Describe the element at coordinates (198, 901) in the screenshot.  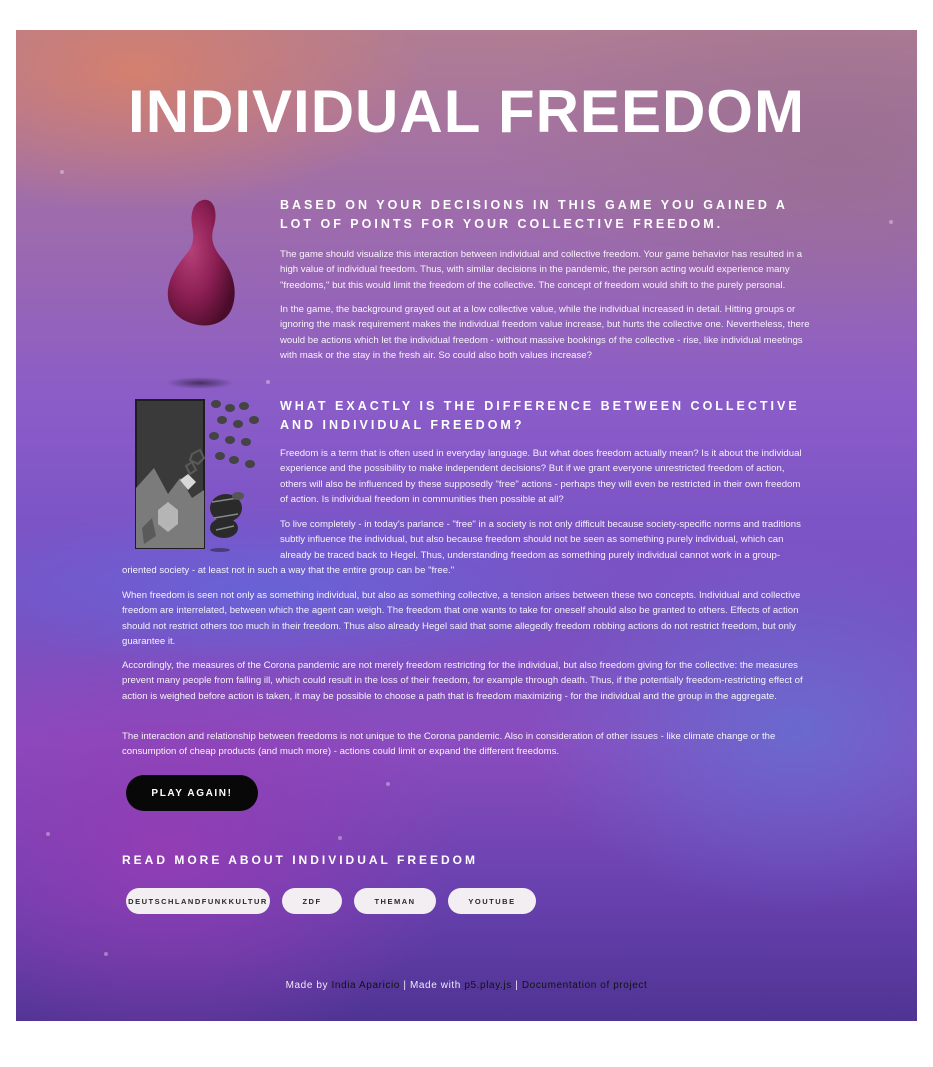
I see `link-deutschlandfunkkultur: DEUTSCHLANDFUNKKULTUR` at that location.